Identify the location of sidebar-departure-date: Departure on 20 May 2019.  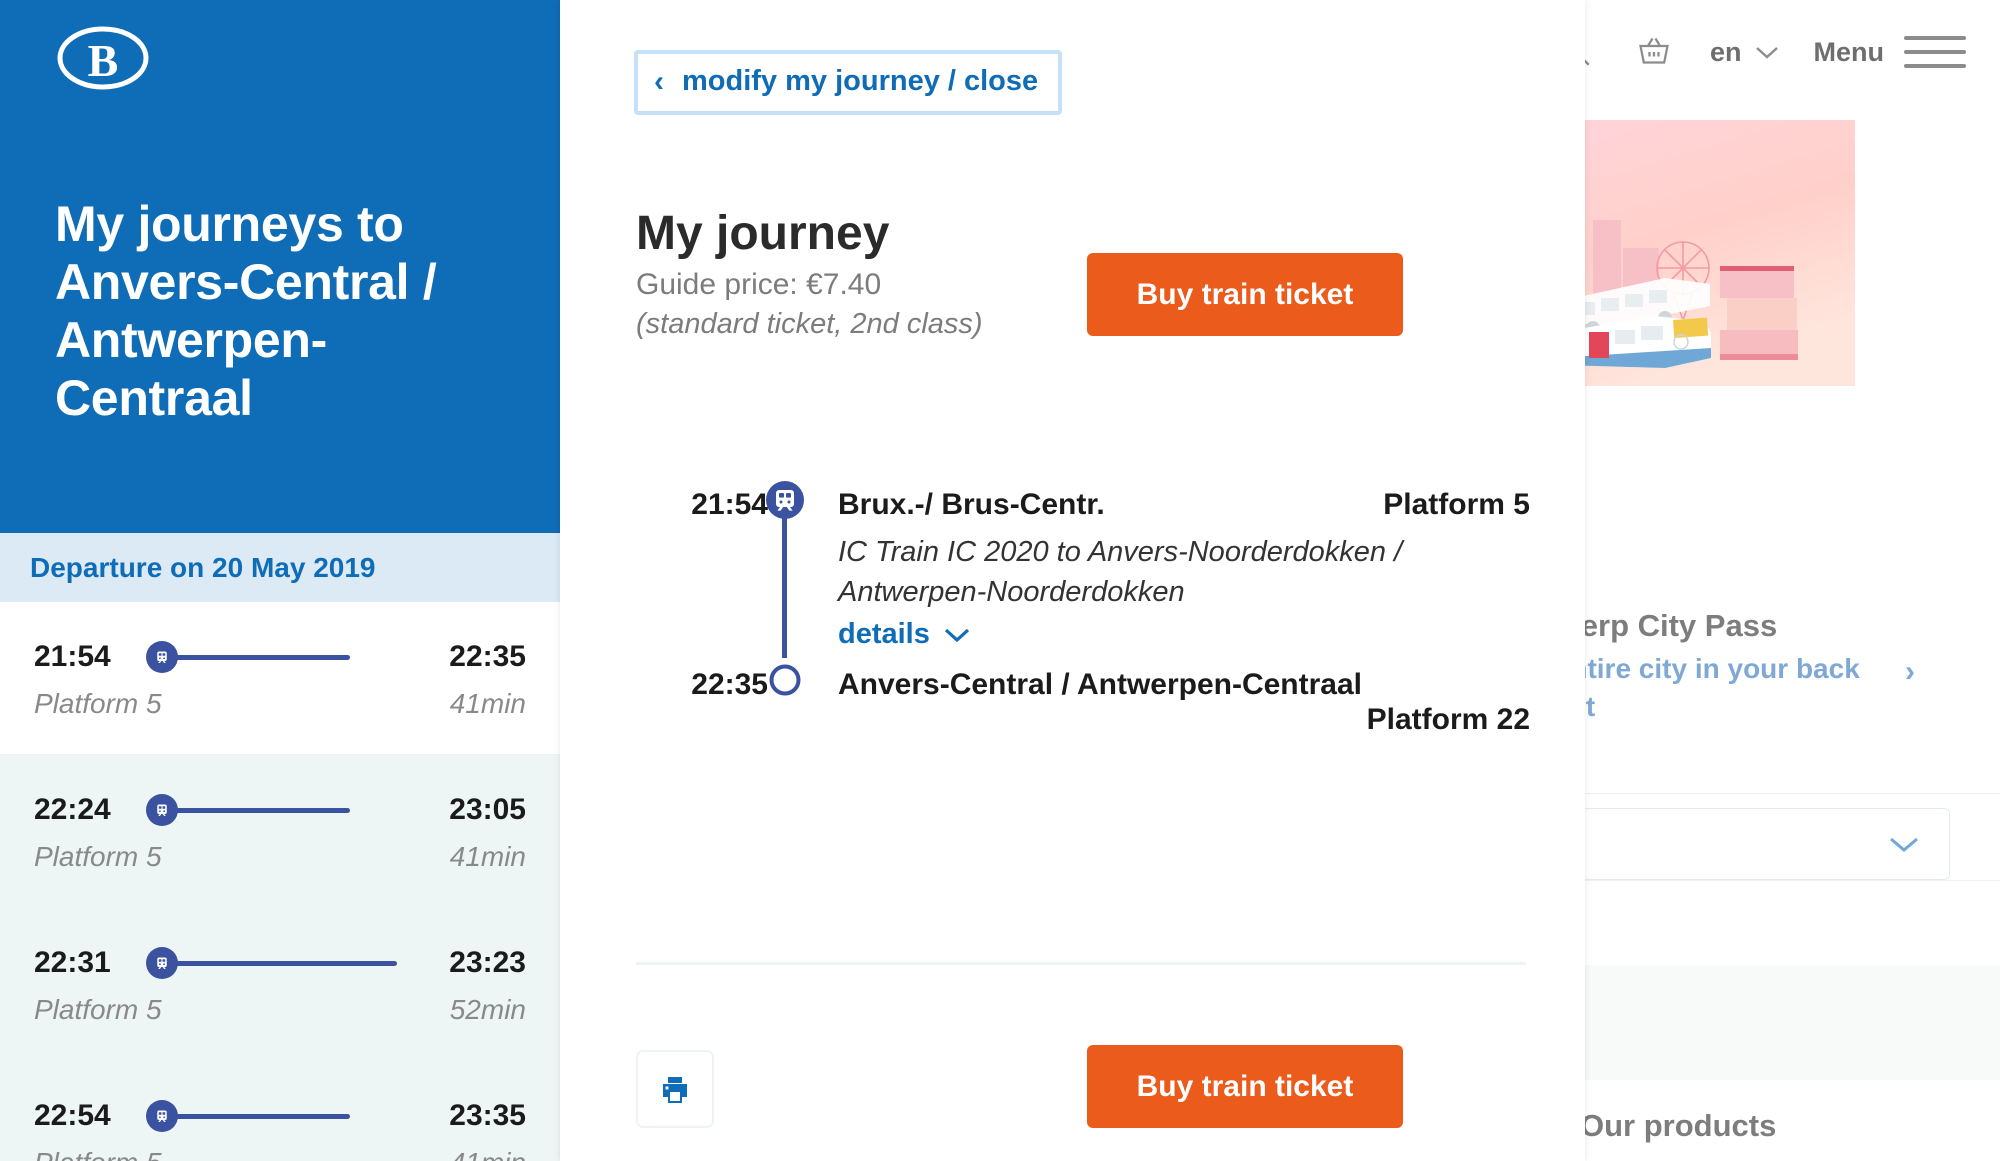
(280, 567).